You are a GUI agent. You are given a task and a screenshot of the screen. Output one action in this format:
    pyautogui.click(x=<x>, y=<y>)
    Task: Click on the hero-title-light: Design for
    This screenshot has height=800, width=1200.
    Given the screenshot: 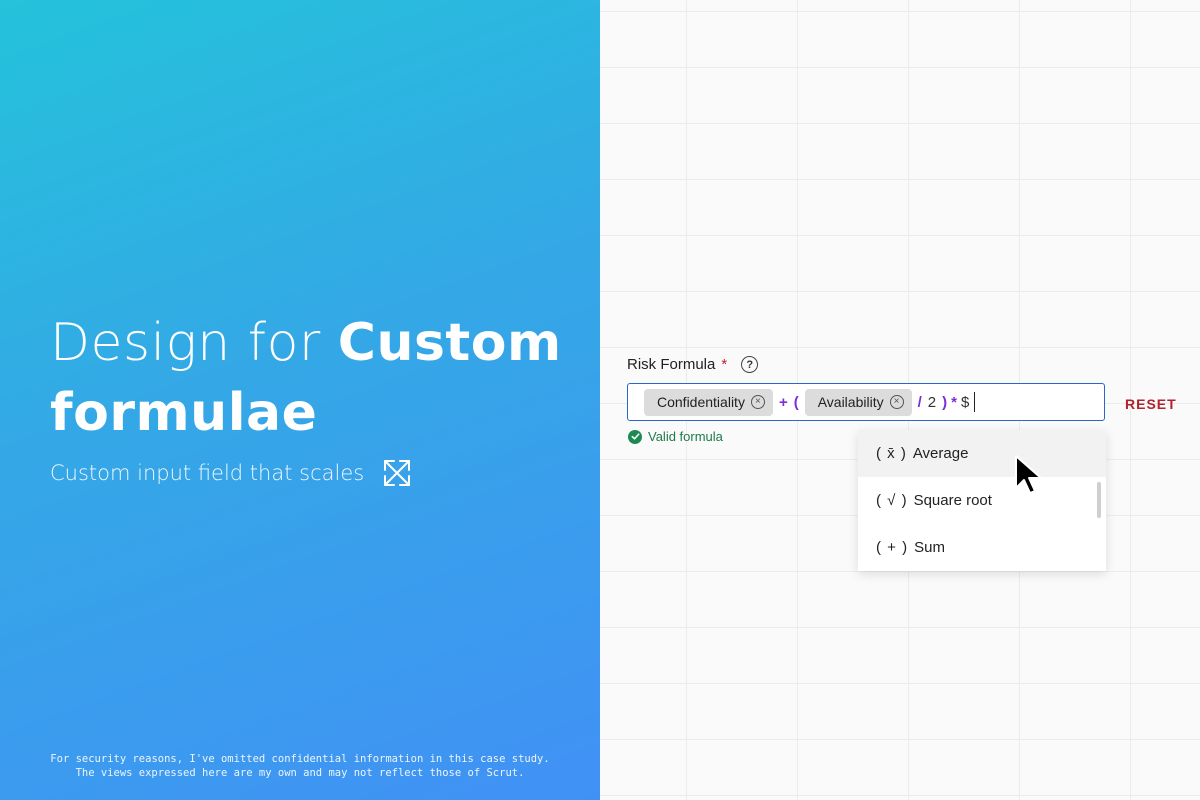 What is the action you would take?
    pyautogui.click(x=194, y=343)
    